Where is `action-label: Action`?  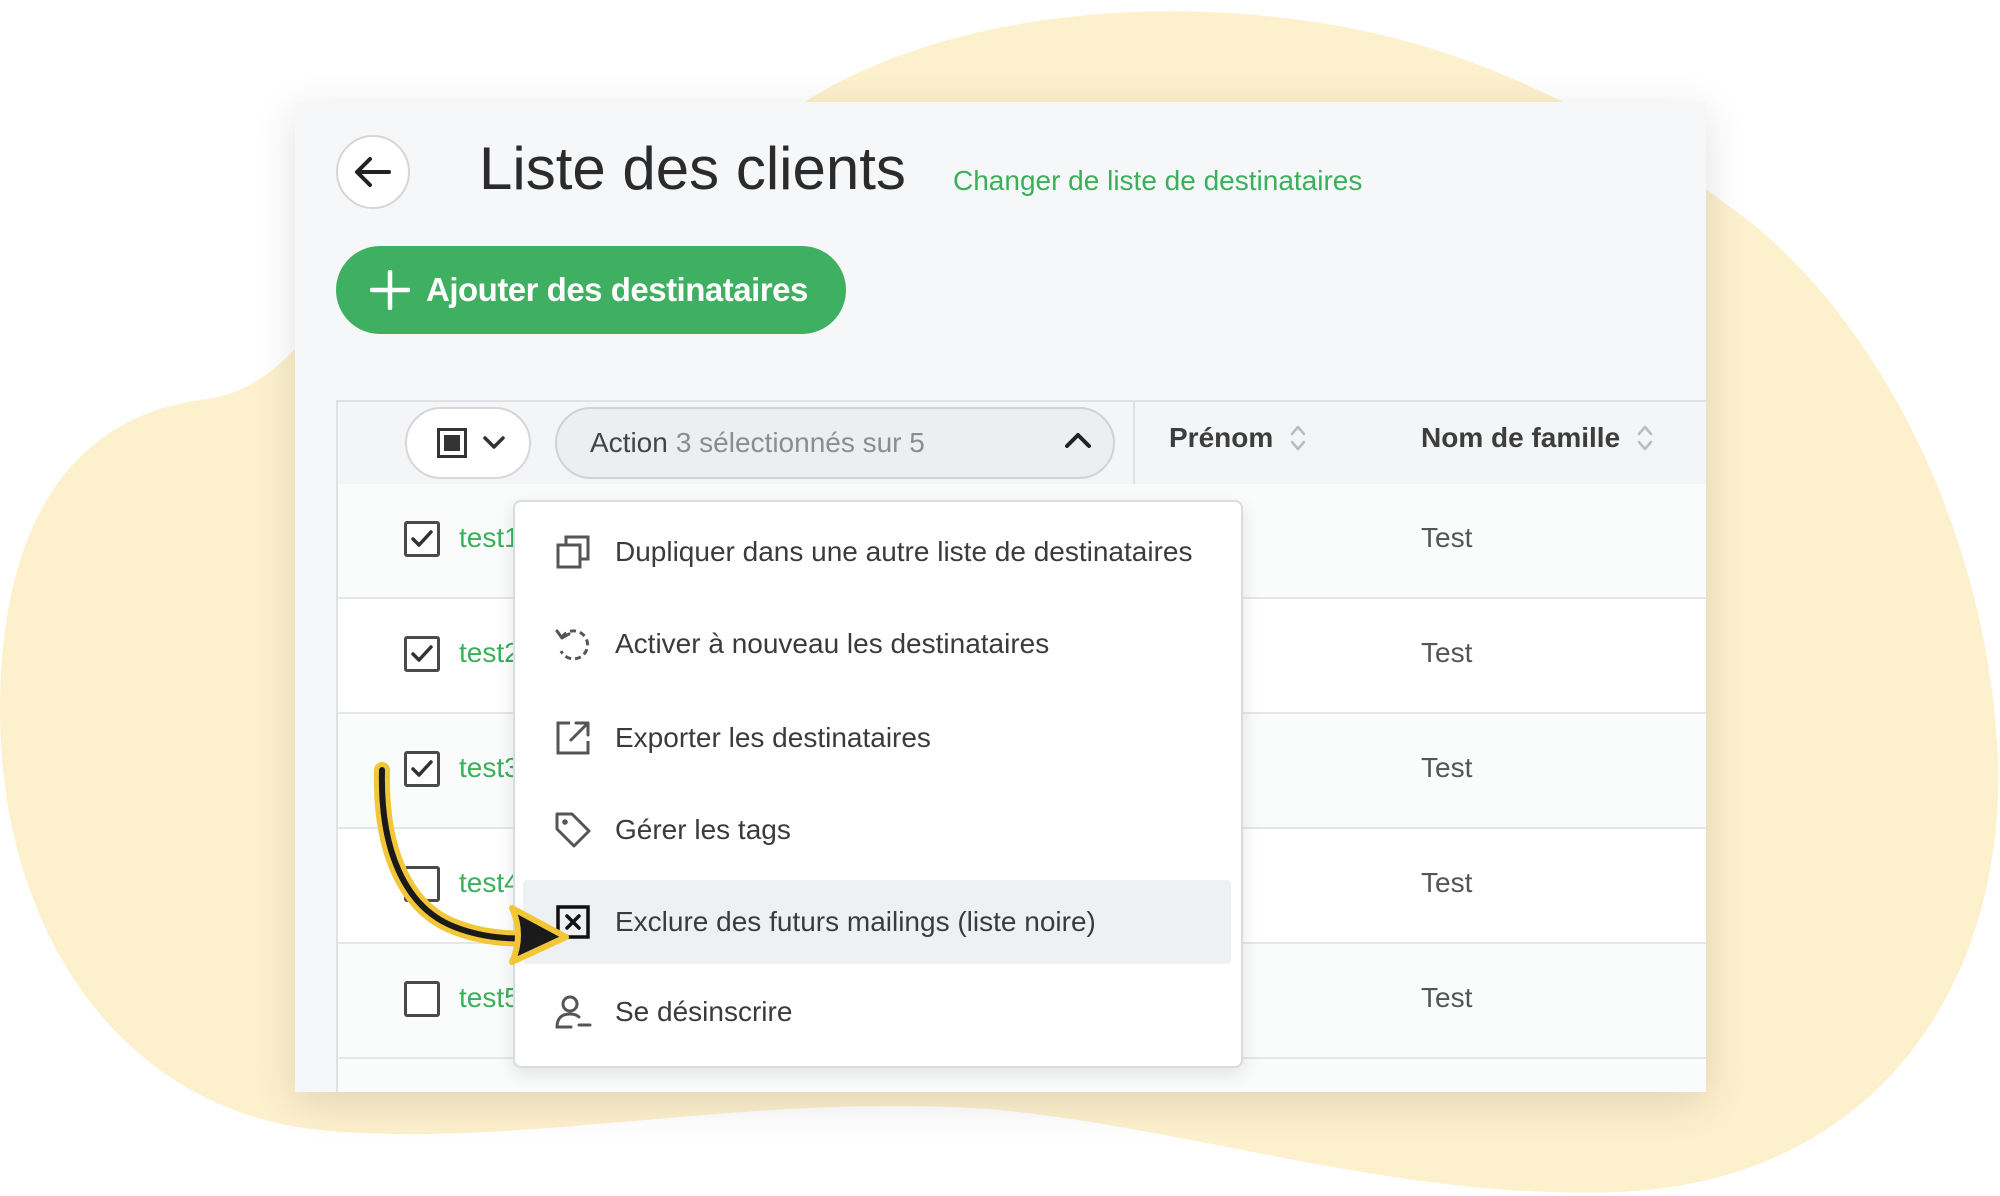
action-label: Action is located at coordinates (629, 442).